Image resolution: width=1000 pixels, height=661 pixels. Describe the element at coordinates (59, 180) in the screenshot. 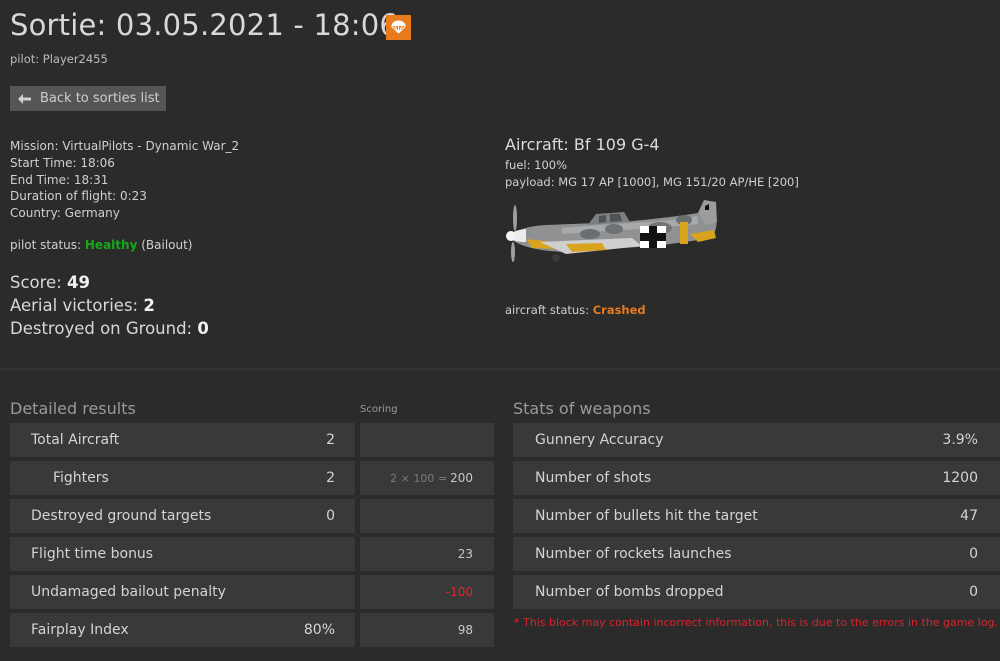

I see `end-time: End Time: 18:31` at that location.